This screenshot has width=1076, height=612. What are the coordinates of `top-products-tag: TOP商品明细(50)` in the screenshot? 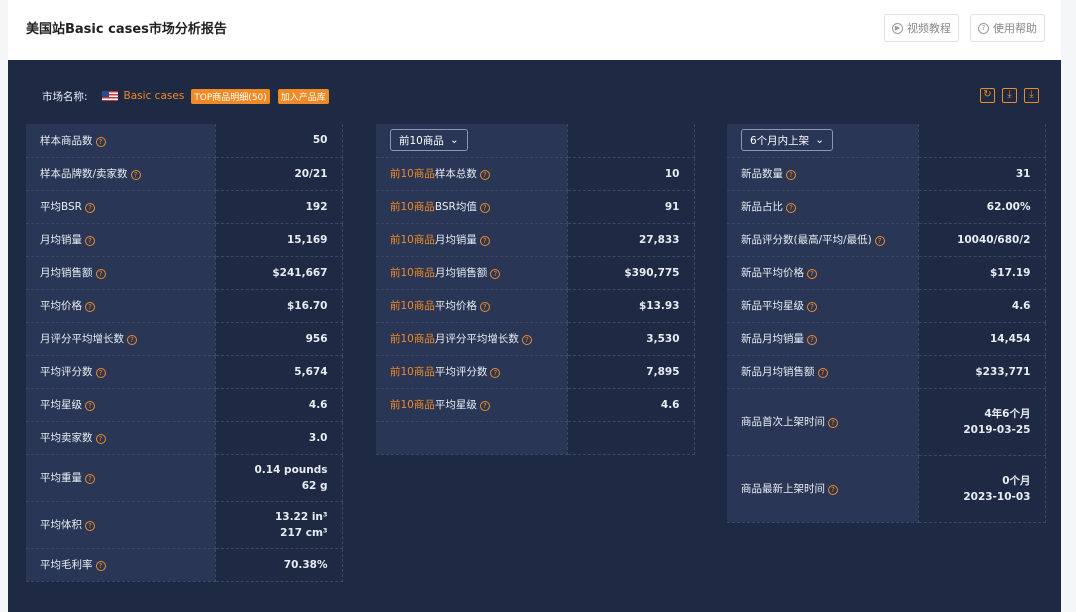 It's located at (230, 96).